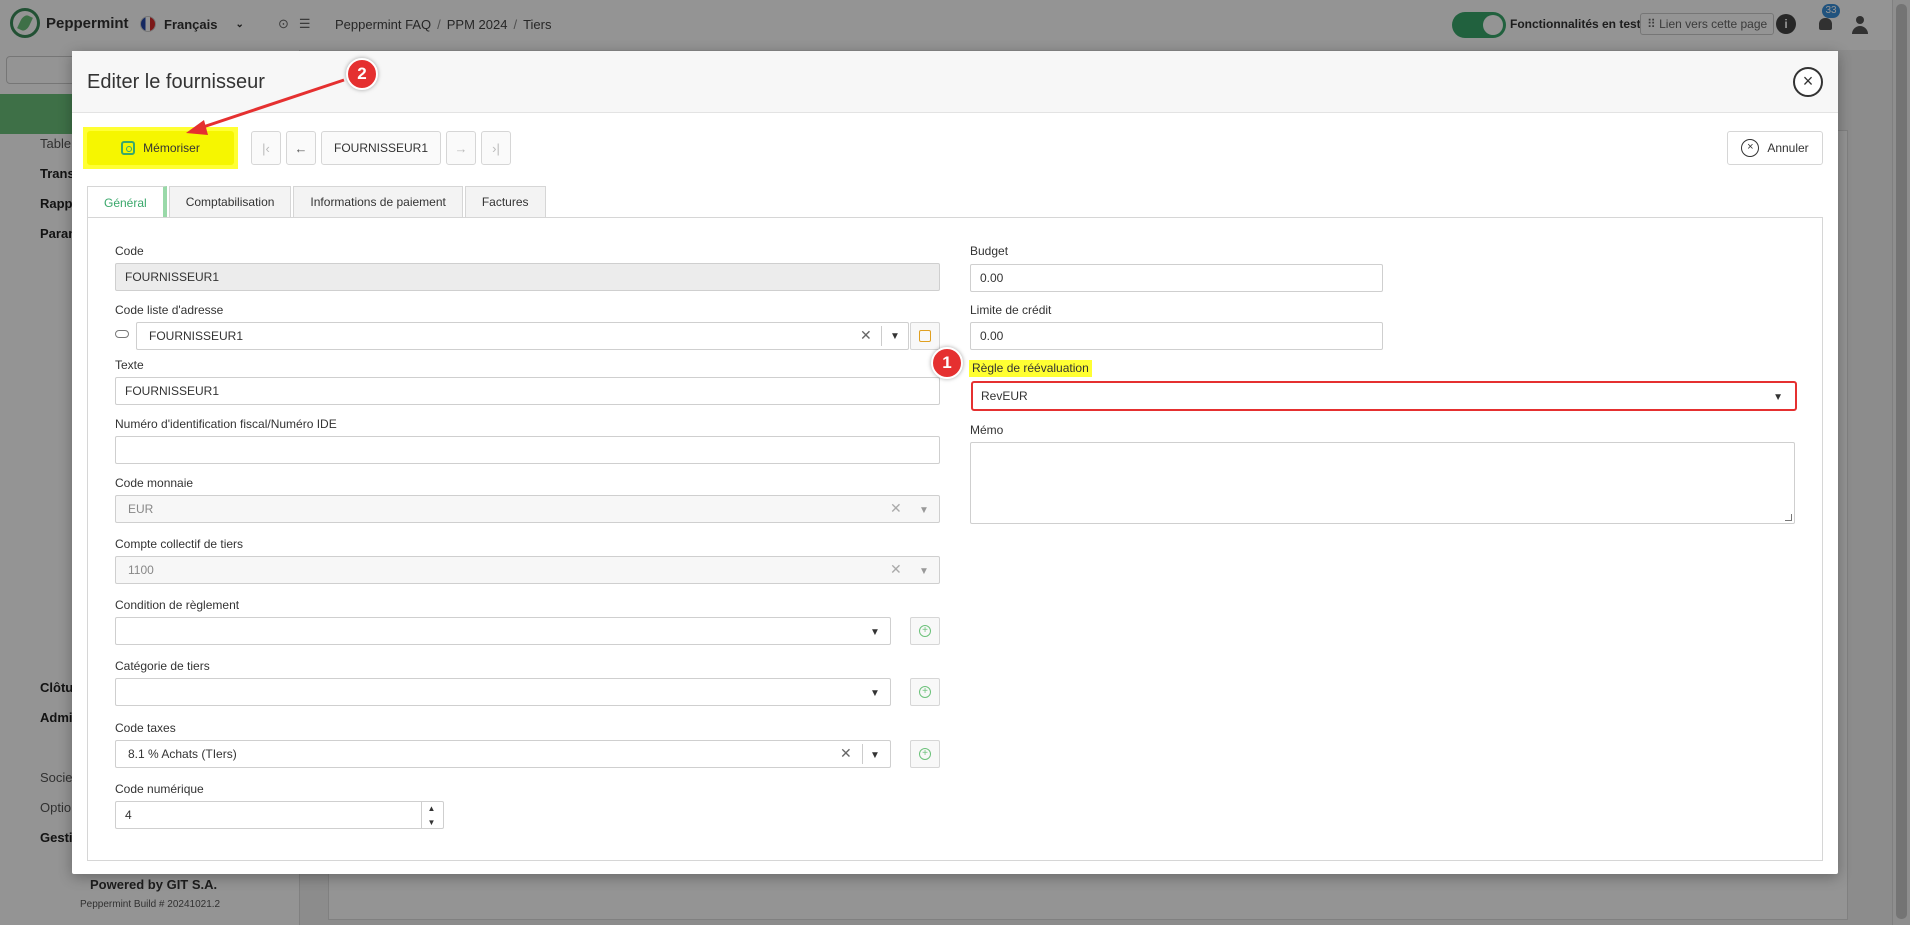 This screenshot has width=1910, height=925. Describe the element at coordinates (362, 74) in the screenshot. I see `annotation-marker-2: 2` at that location.